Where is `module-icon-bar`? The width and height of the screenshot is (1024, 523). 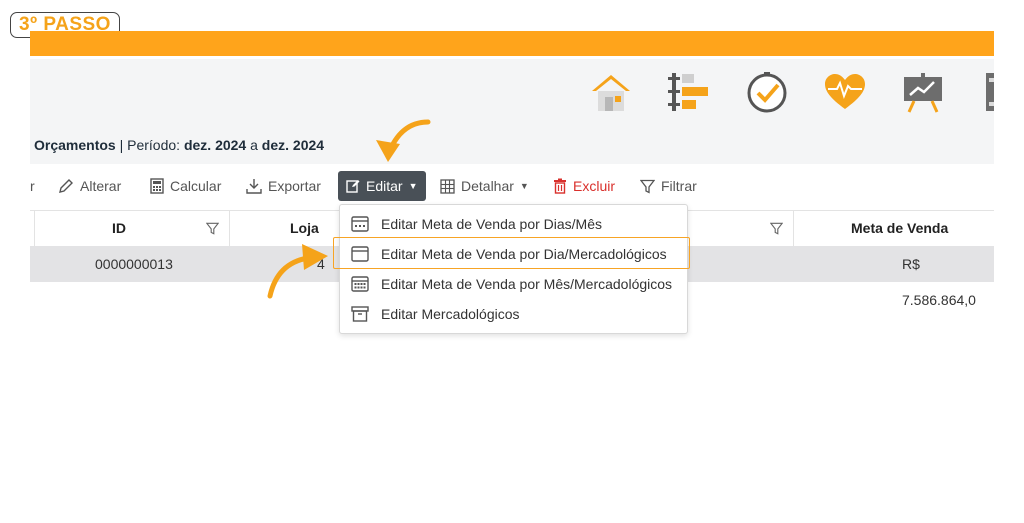
module-icon-bar is located at coordinates (512, 92).